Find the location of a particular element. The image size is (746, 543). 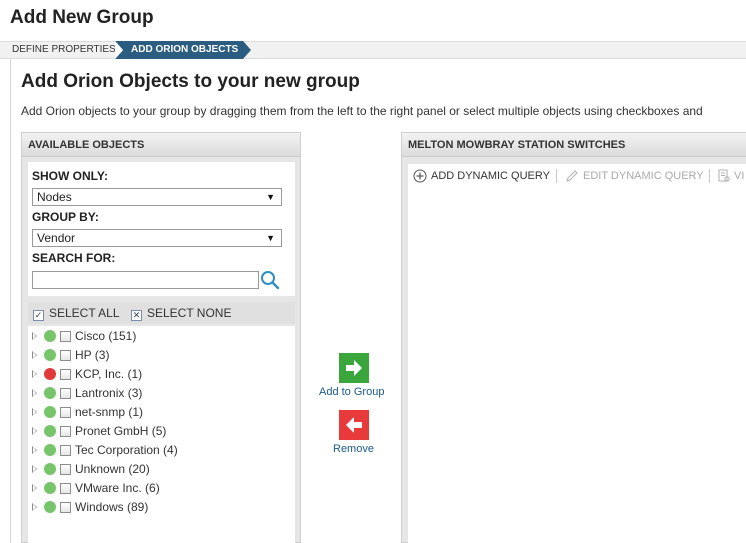

add-to-group-button: Add to Group is located at coordinates (351, 392).